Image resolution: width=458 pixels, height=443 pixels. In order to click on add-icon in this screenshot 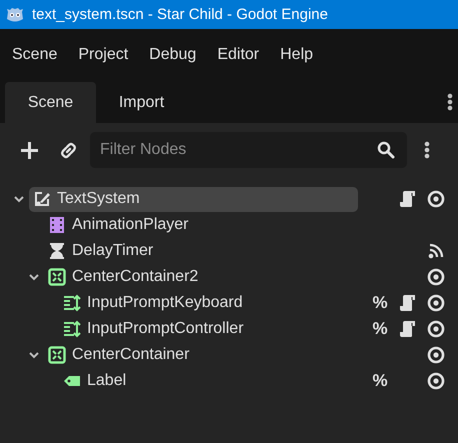, I will do `click(29, 150)`.